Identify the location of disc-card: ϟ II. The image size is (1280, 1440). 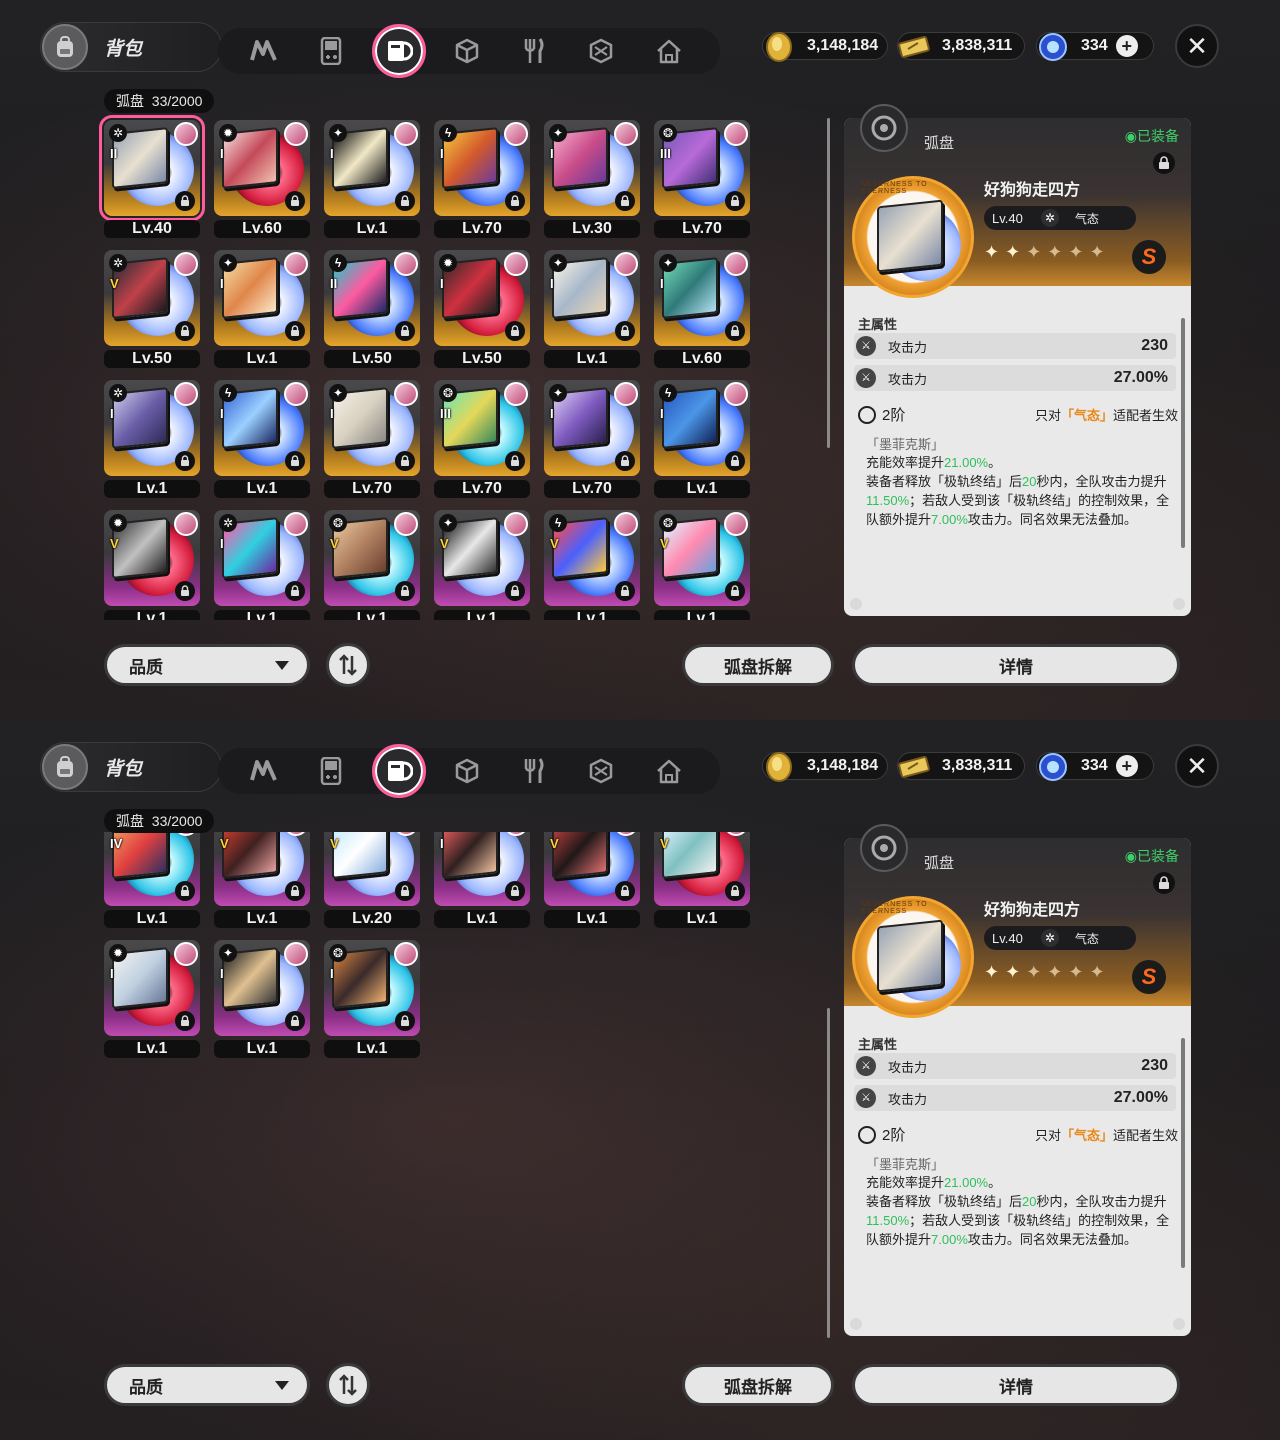
(372, 298).